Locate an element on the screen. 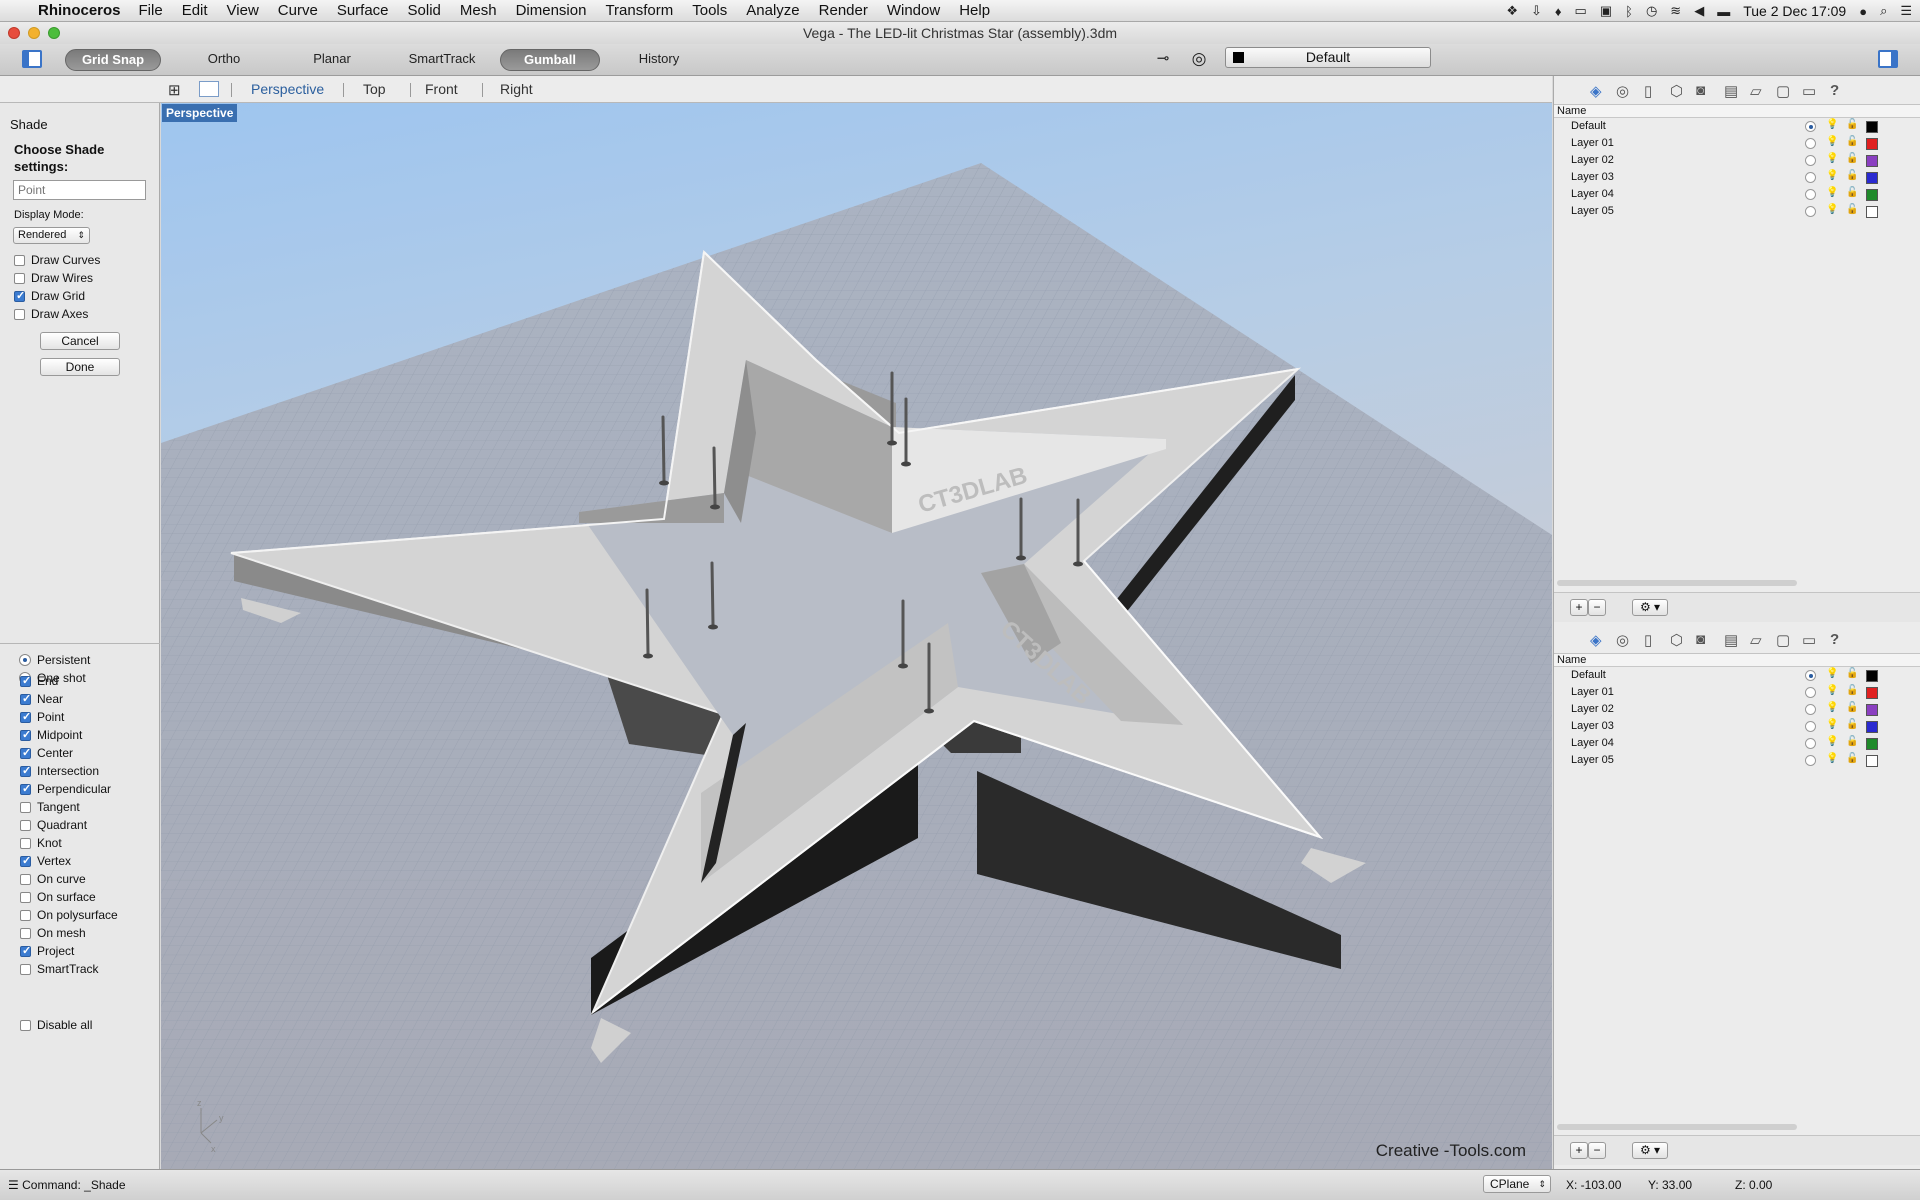 The width and height of the screenshot is (1920, 1200). menu-render: Render is located at coordinates (843, 10).